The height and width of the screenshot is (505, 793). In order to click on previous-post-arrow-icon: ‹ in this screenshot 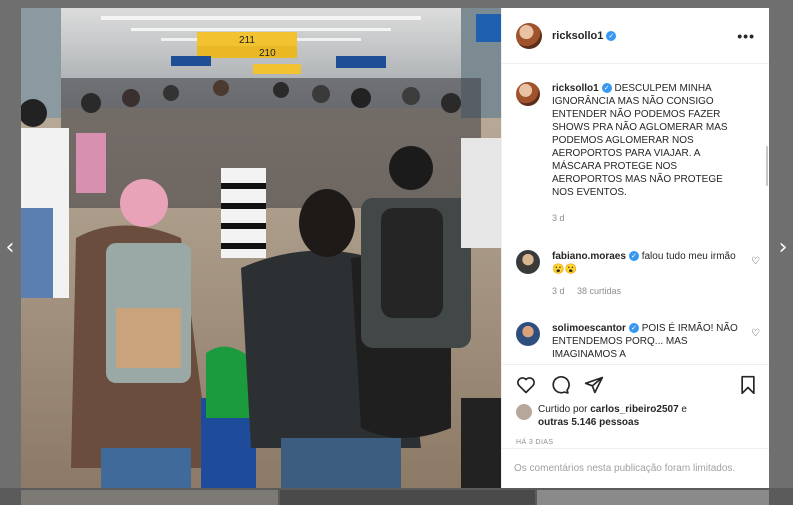, I will do `click(10, 248)`.